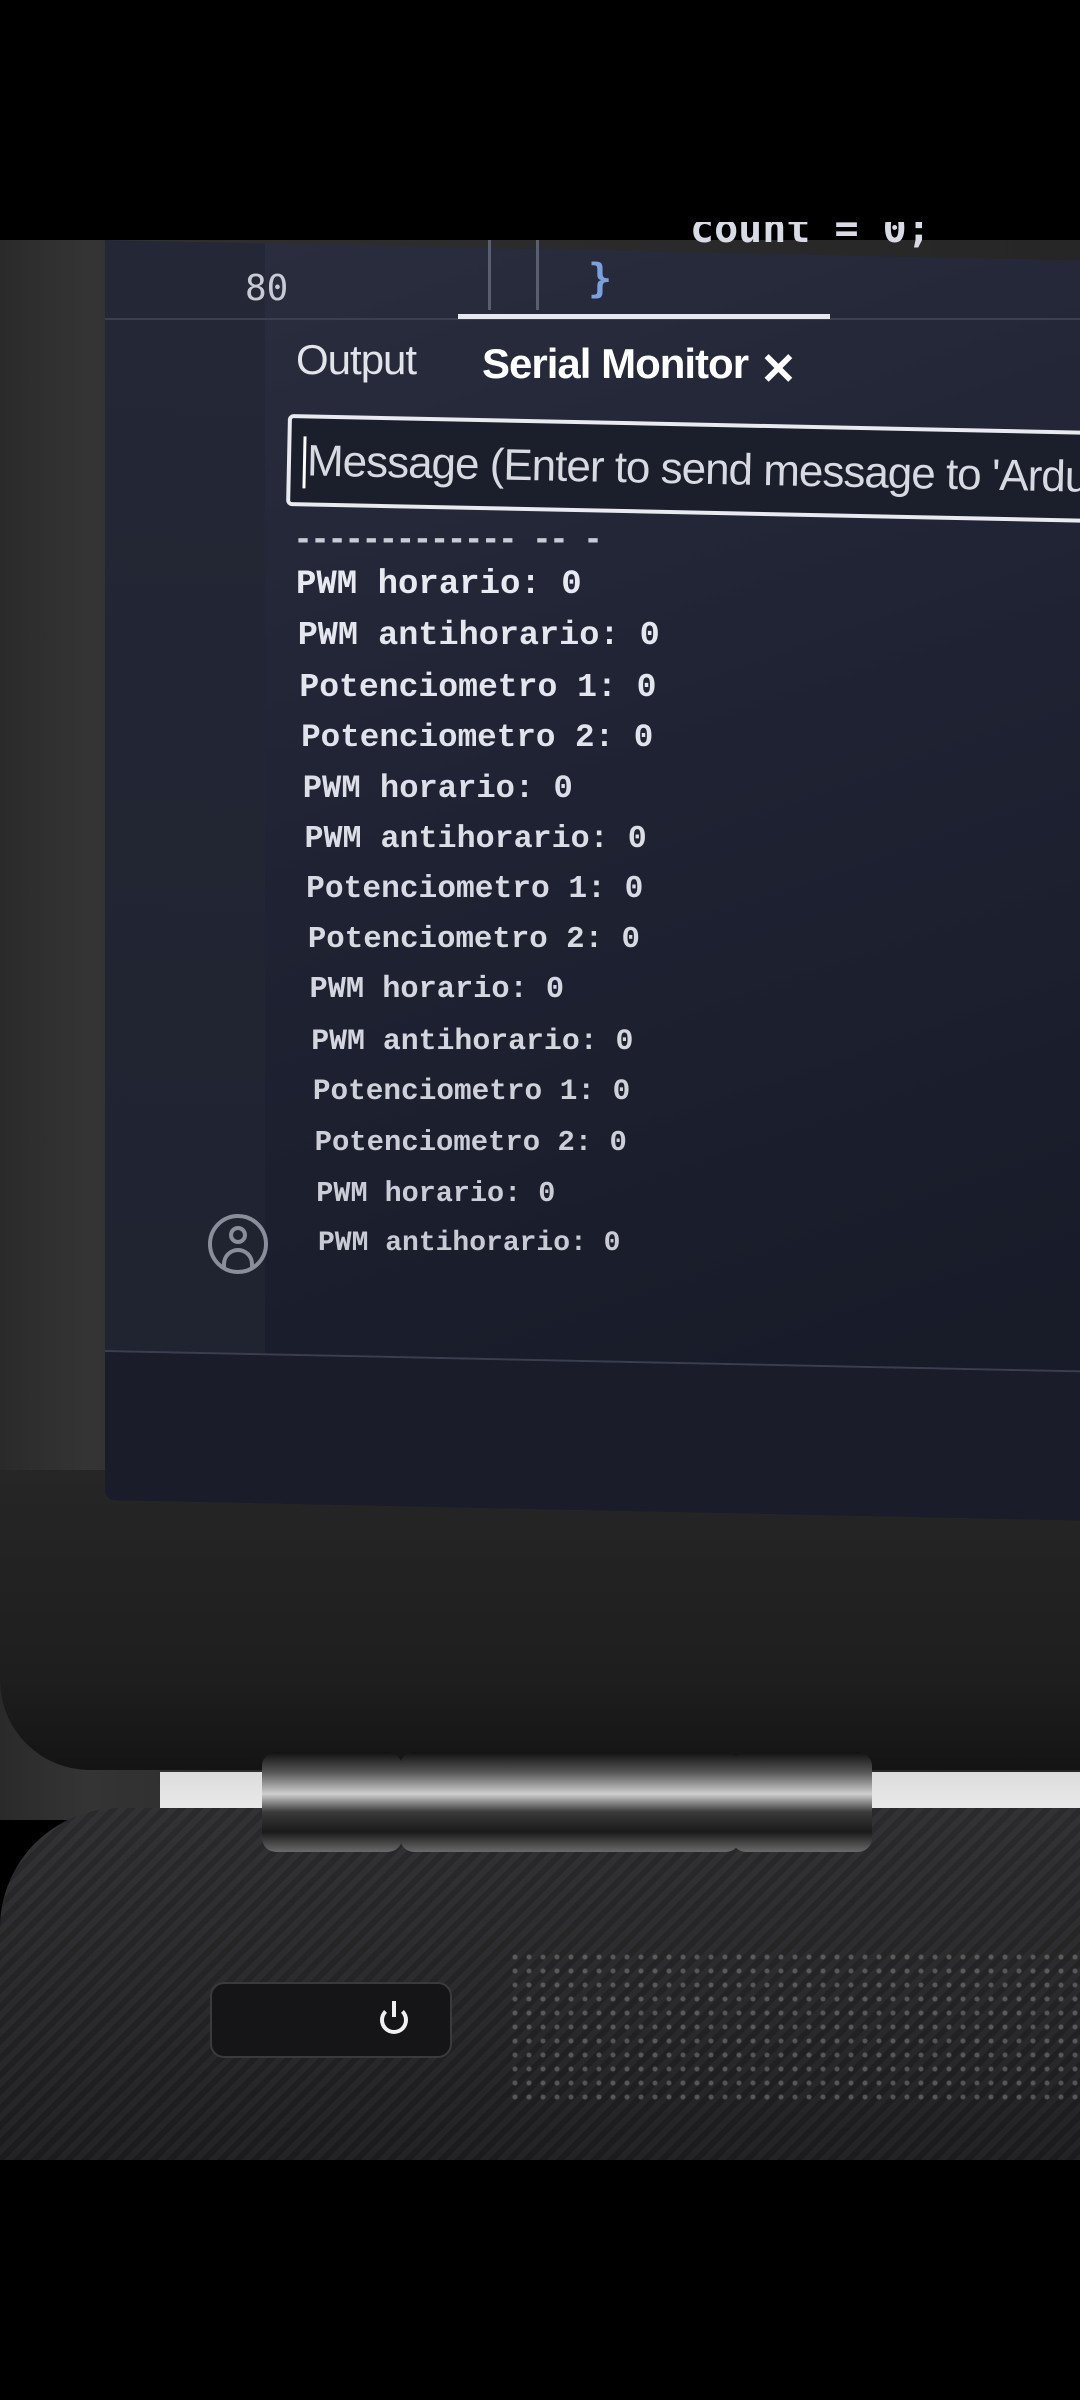 This screenshot has width=1080, height=2400. I want to click on panel-resize-handle, so click(644, 316).